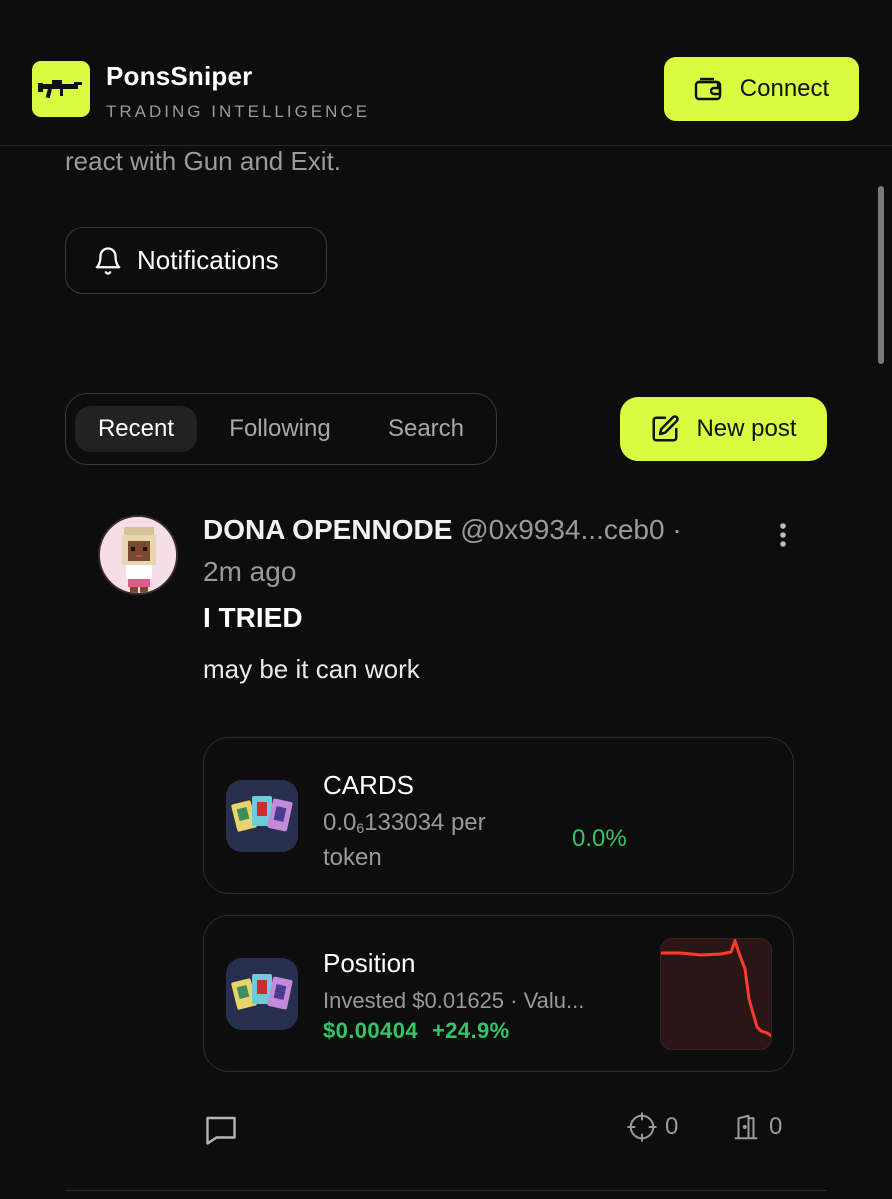 The image size is (892, 1199). I want to click on price-sparkline, so click(716, 994).